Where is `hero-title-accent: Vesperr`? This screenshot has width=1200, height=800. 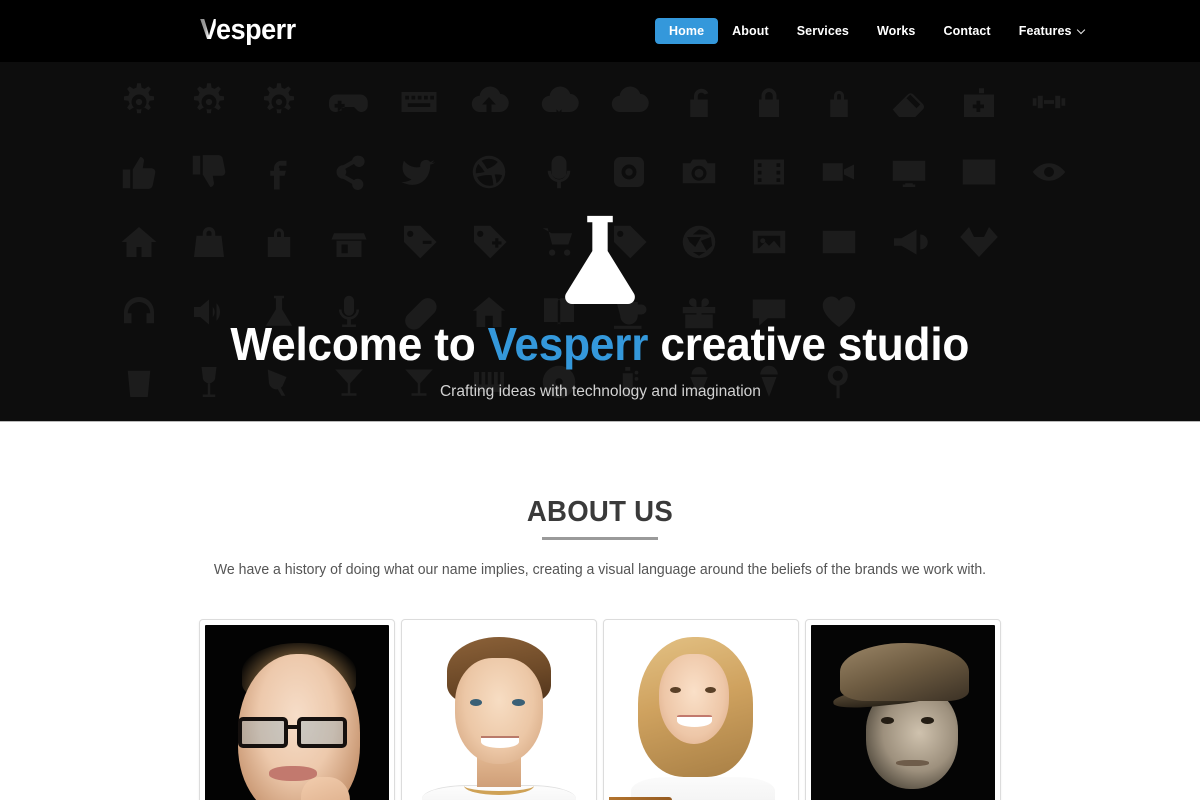
hero-title-accent: Vesperr is located at coordinates (568, 344).